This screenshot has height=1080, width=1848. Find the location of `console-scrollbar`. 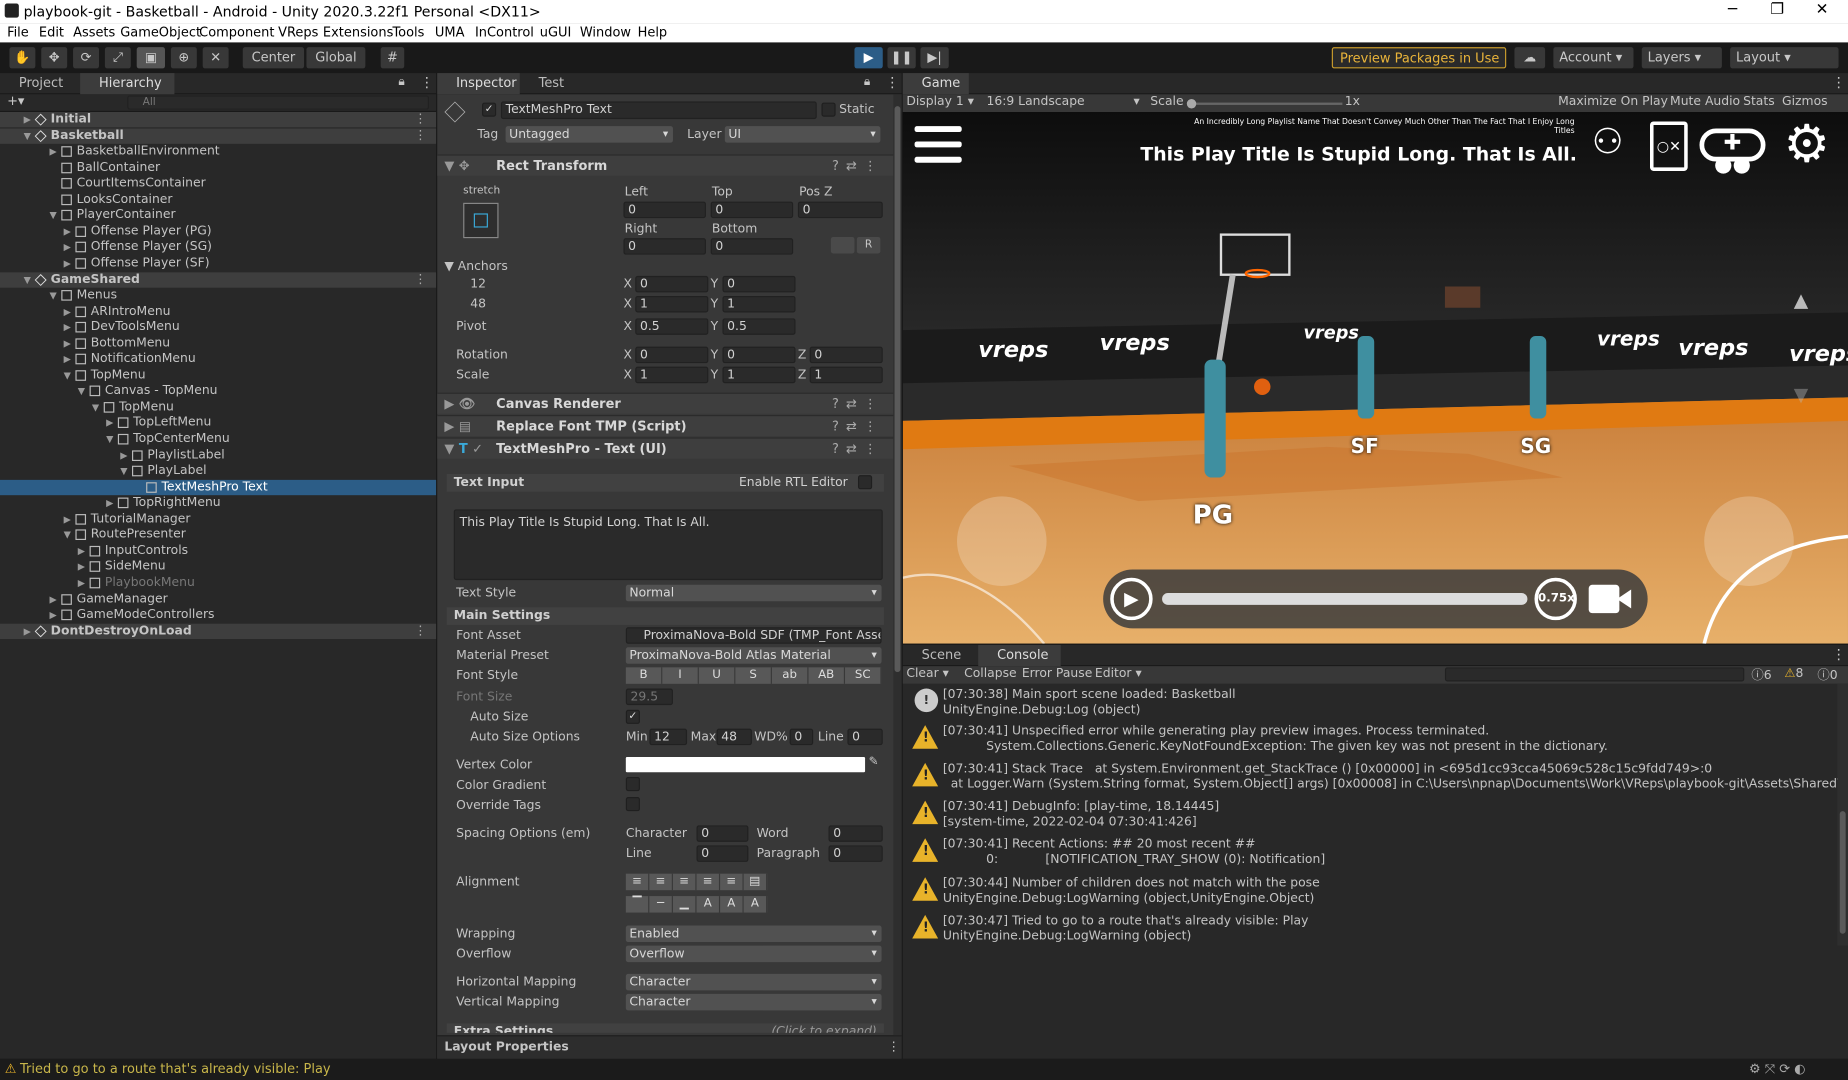

console-scrollbar is located at coordinates (1842, 814).